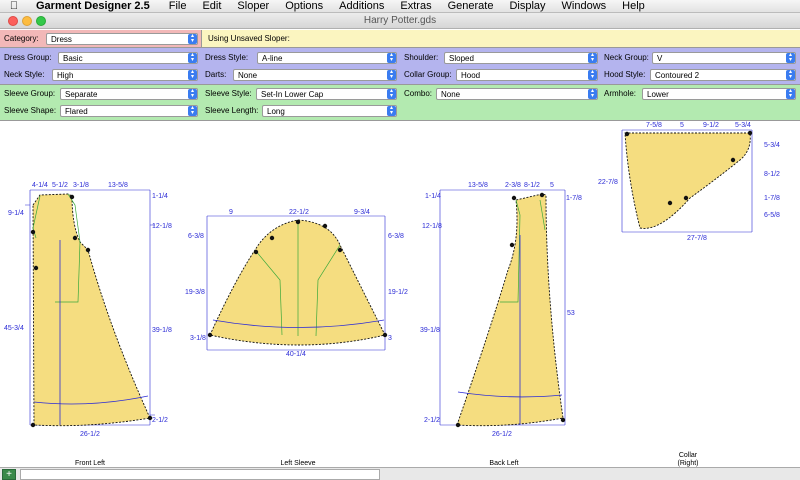 This screenshot has width=800, height=480. What do you see at coordinates (682, 125) in the screenshot?
I see `collar-dim-t2: 5` at bounding box center [682, 125].